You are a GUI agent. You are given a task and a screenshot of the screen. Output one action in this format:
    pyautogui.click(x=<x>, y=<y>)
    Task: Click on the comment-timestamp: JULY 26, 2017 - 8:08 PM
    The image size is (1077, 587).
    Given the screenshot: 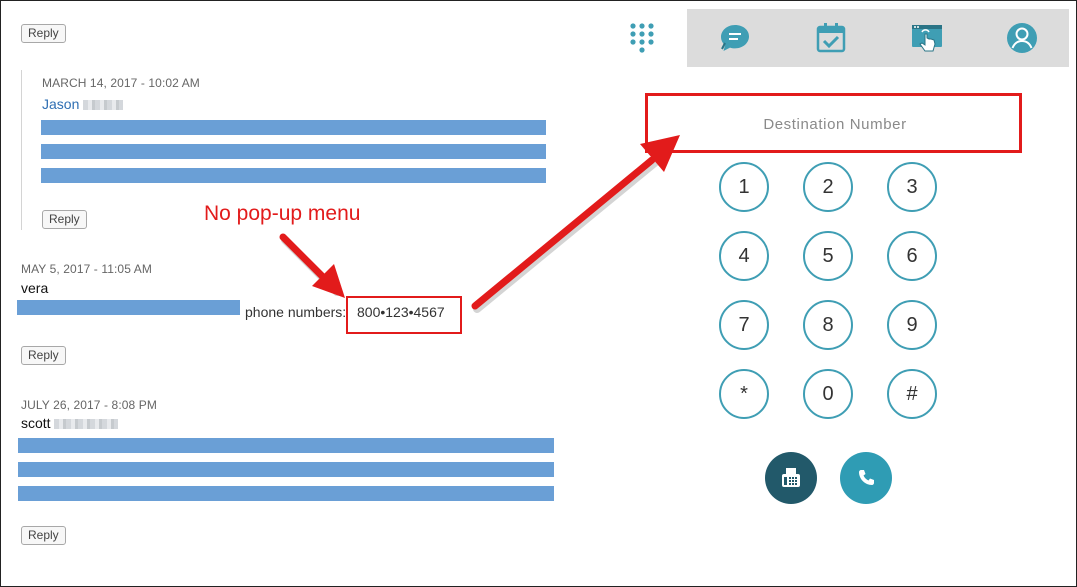 What is the action you would take?
    pyautogui.click(x=89, y=405)
    